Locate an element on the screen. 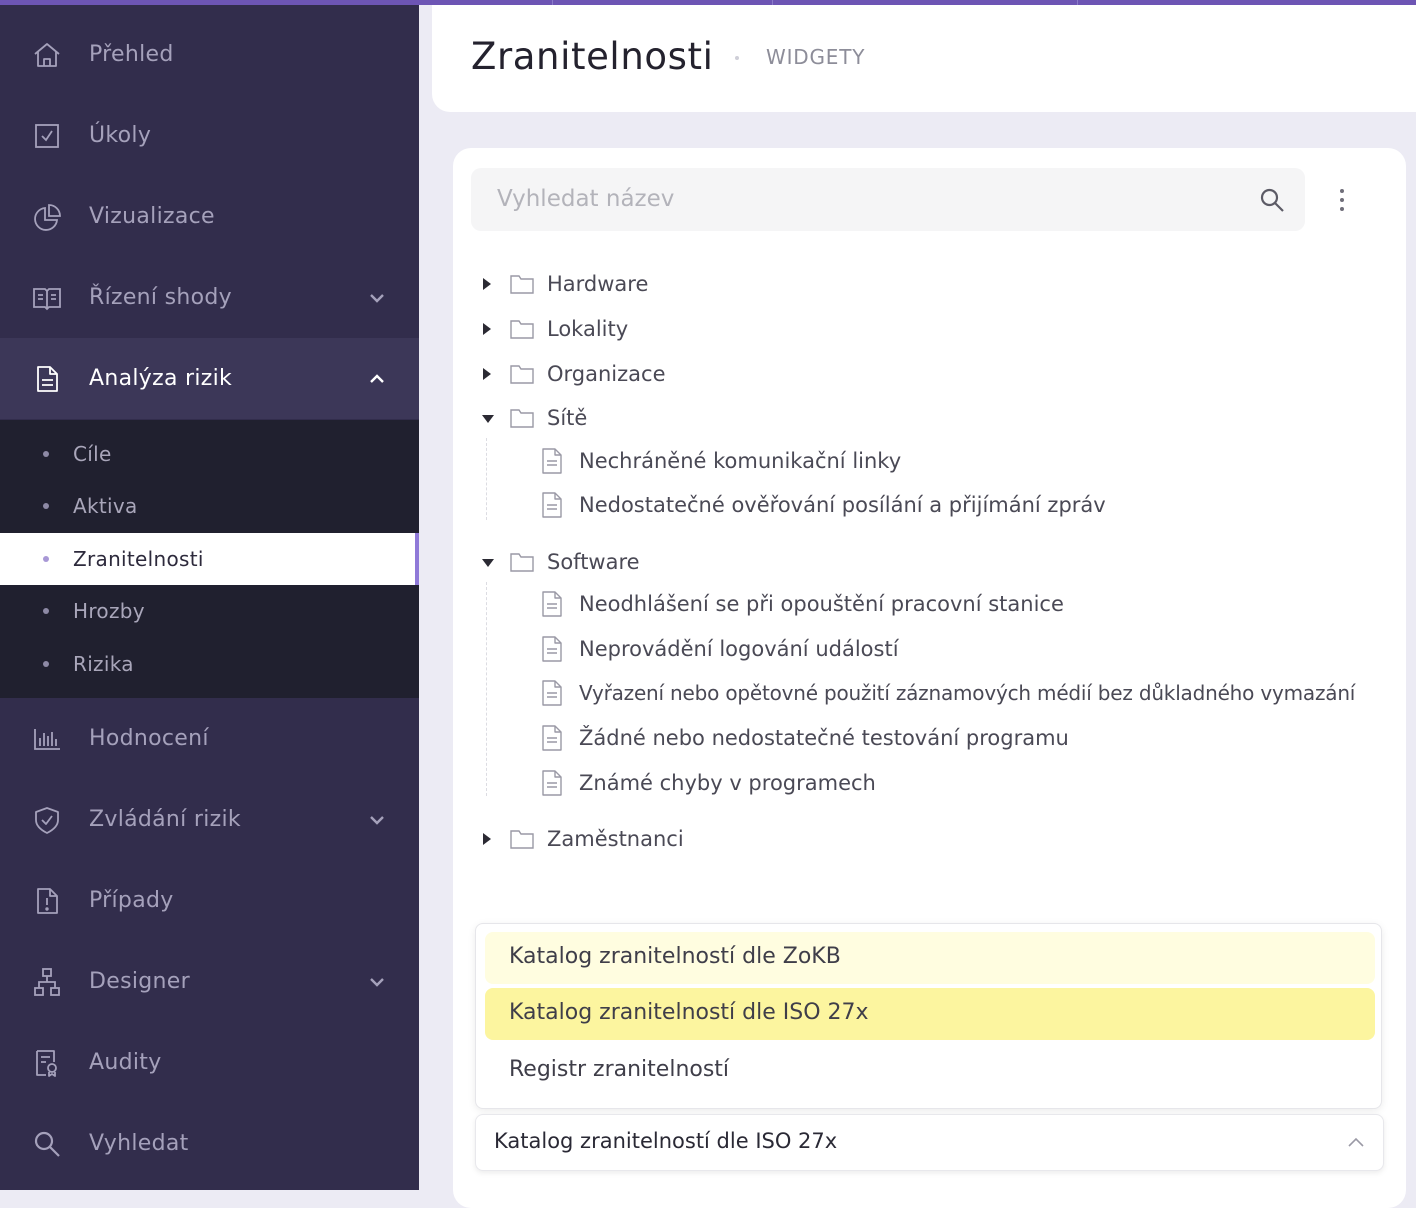 The width and height of the screenshot is (1416, 1208). top-accent-line is located at coordinates (708, 2).